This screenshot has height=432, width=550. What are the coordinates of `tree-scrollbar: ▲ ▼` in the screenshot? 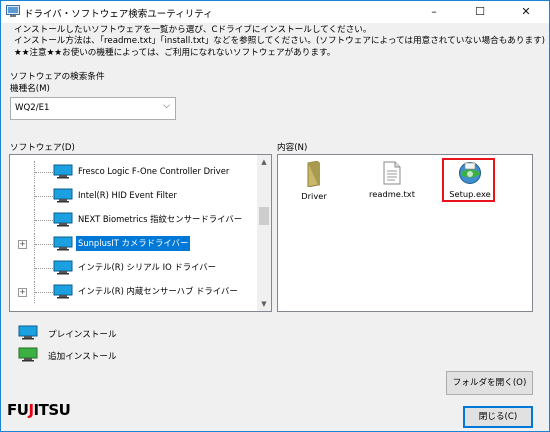 It's located at (264, 233).